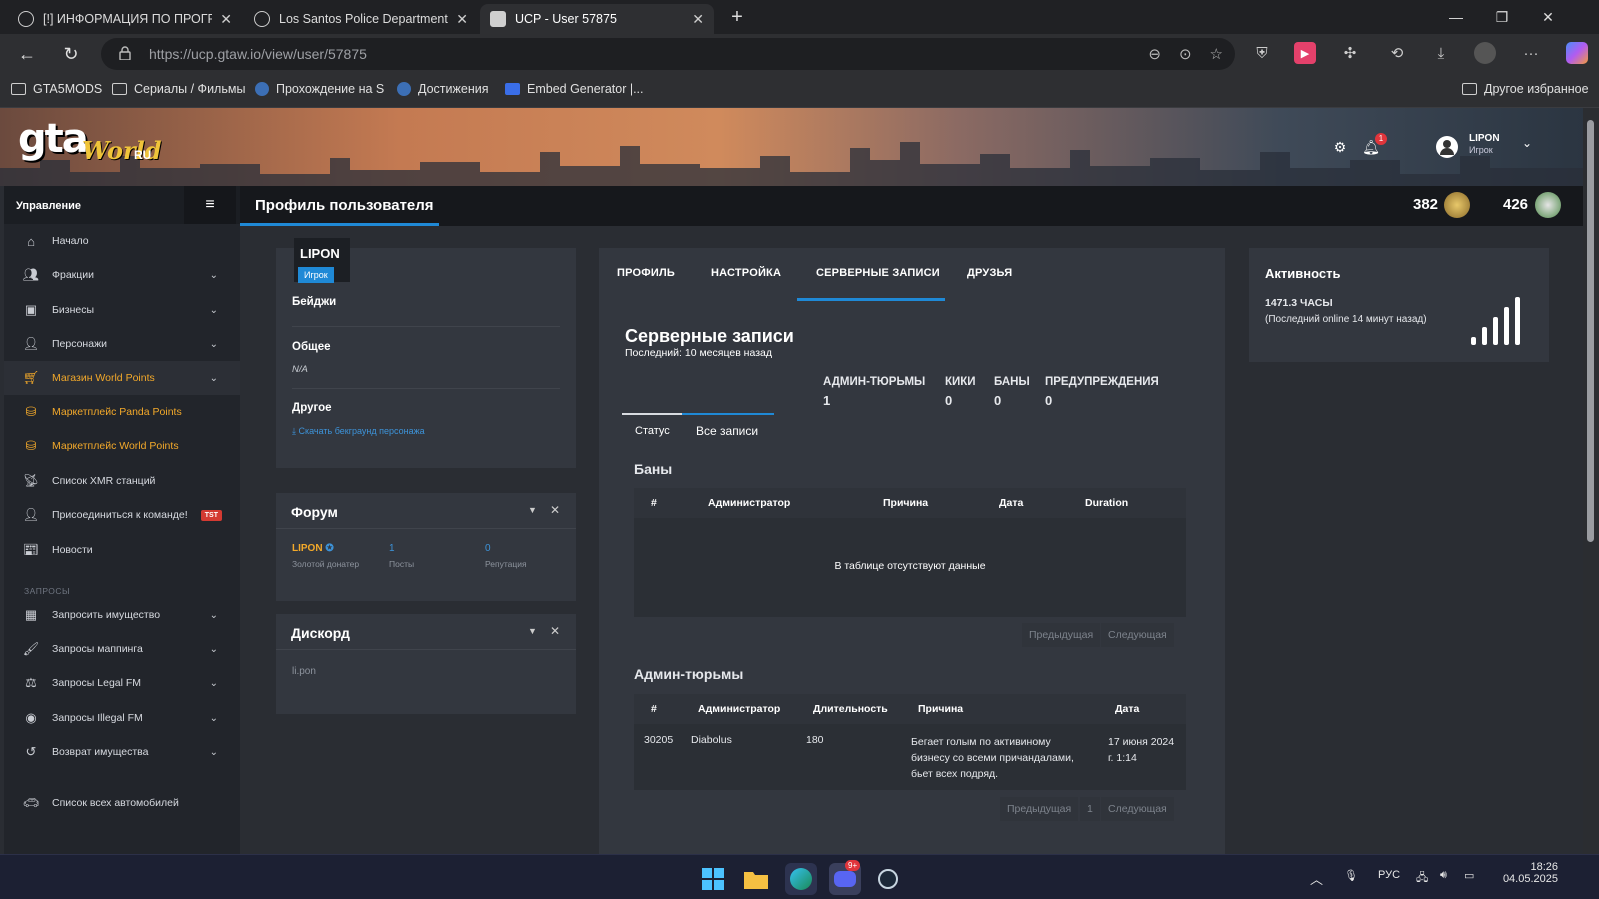 The height and width of the screenshot is (899, 1599). What do you see at coordinates (1305, 53) in the screenshot?
I see `extension-icon: ▶` at bounding box center [1305, 53].